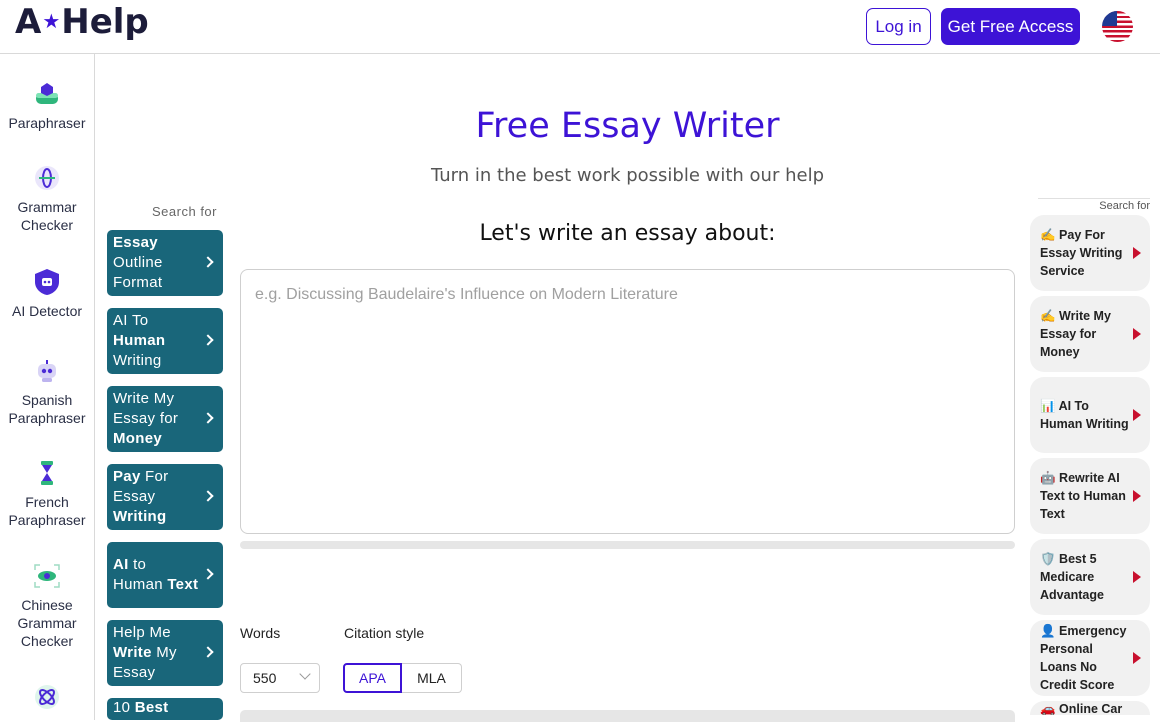 The image size is (1160, 722). What do you see at coordinates (121, 564) in the screenshot?
I see `left-ad-bold-text: AI` at bounding box center [121, 564].